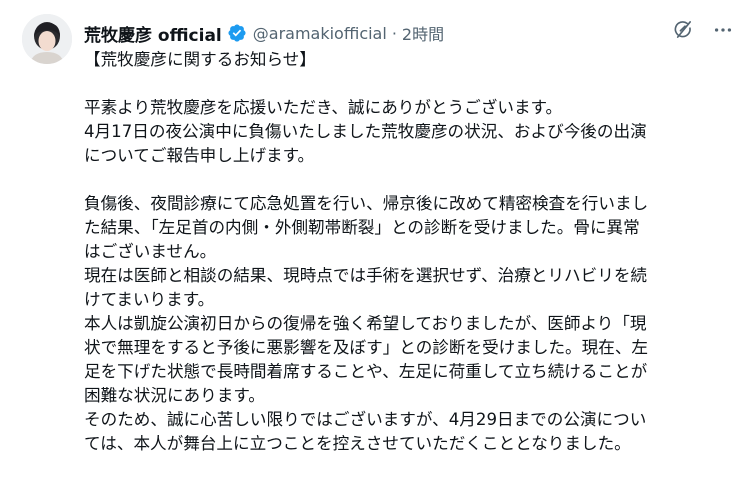  Describe the element at coordinates (366, 371) in the screenshot. I see `post-text-line: 足を下げた状態で長時間着席することや、左足に荷重して立ち続けることが` at that location.